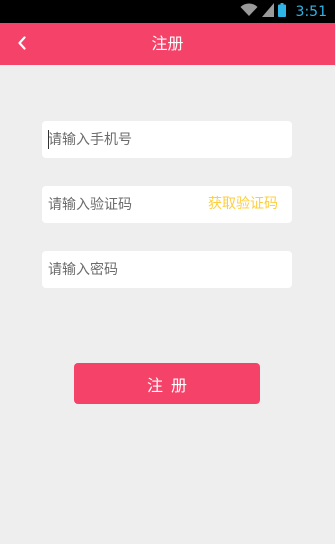 The image size is (335, 544). I want to click on password-field, so click(167, 269).